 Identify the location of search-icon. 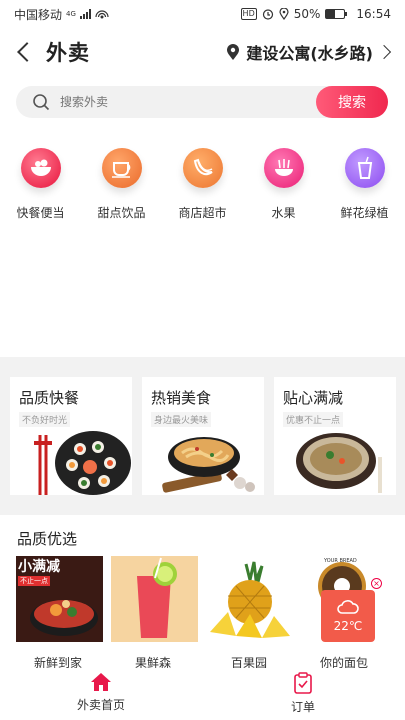
(41, 102).